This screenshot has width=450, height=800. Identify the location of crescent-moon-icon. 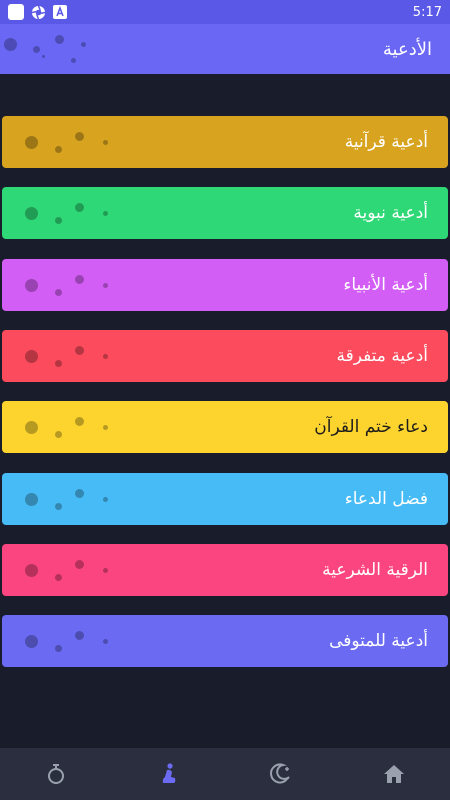
(280, 773).